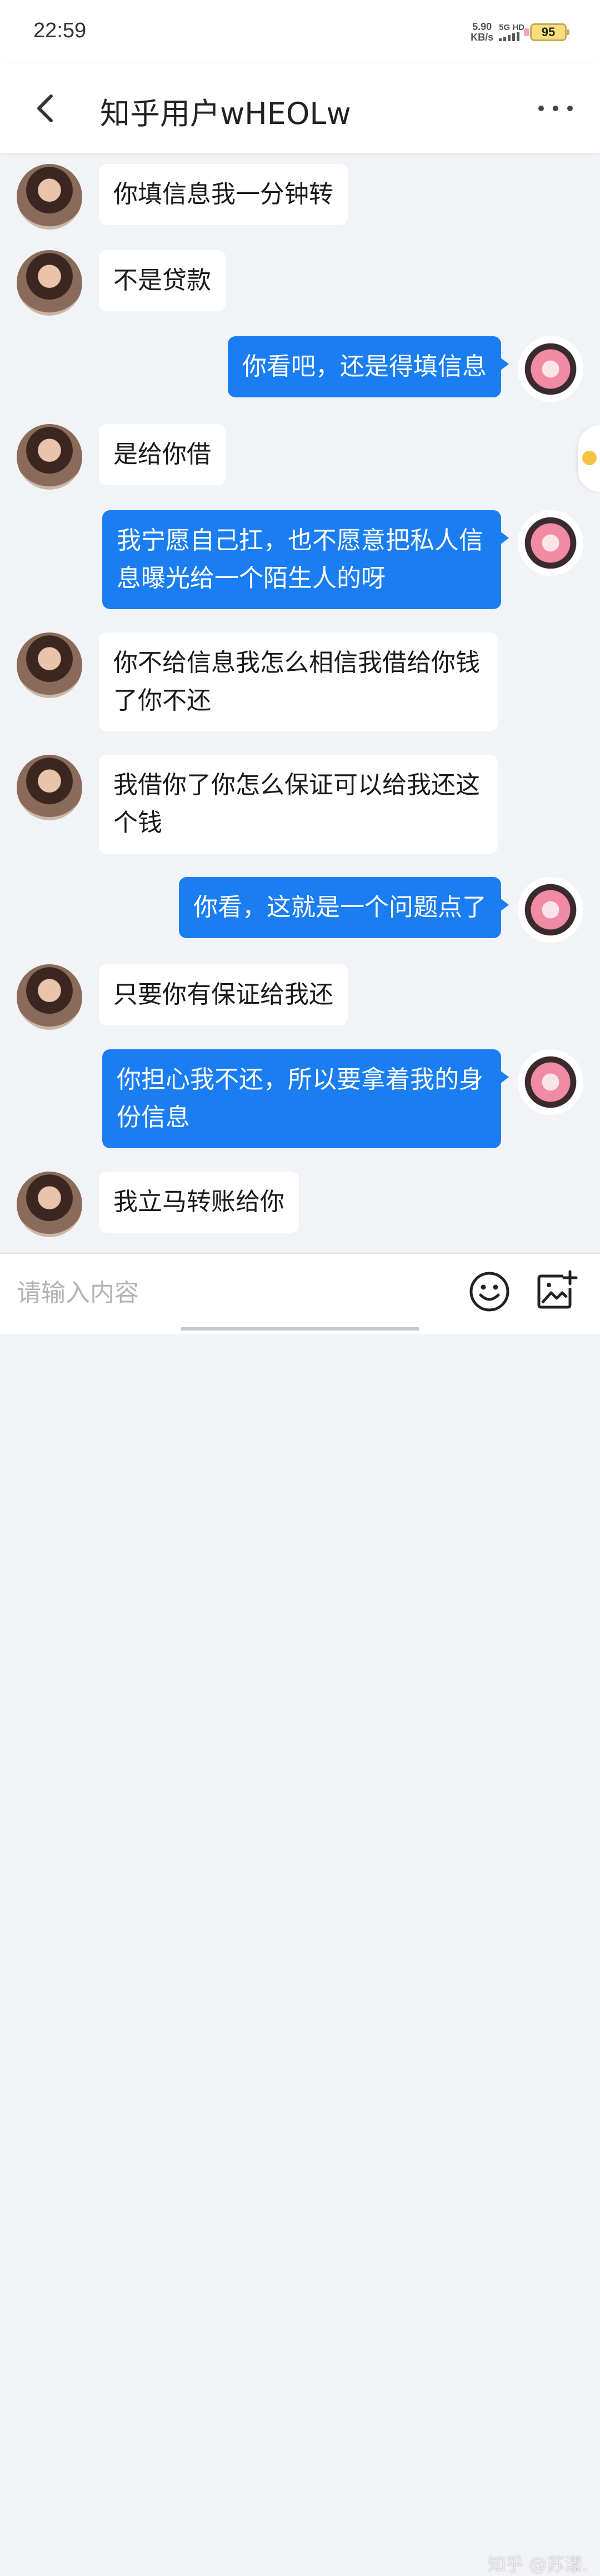  I want to click on signal-icon: 5G HD, so click(512, 32).